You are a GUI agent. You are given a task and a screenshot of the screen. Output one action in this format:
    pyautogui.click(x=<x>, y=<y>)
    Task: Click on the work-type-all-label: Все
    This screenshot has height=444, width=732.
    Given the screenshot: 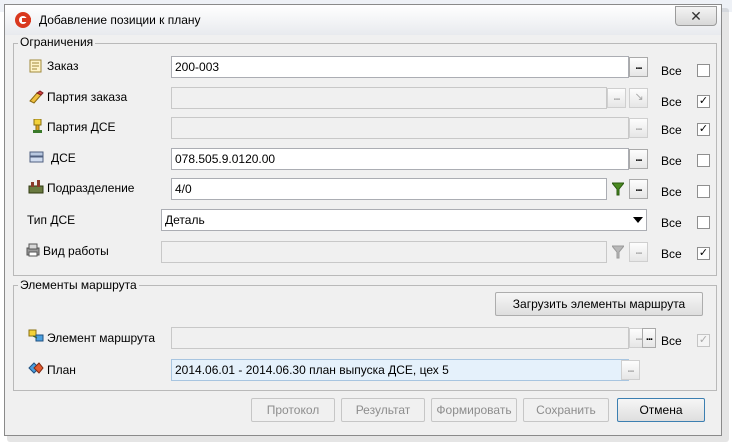 What is the action you would take?
    pyautogui.click(x=671, y=254)
    